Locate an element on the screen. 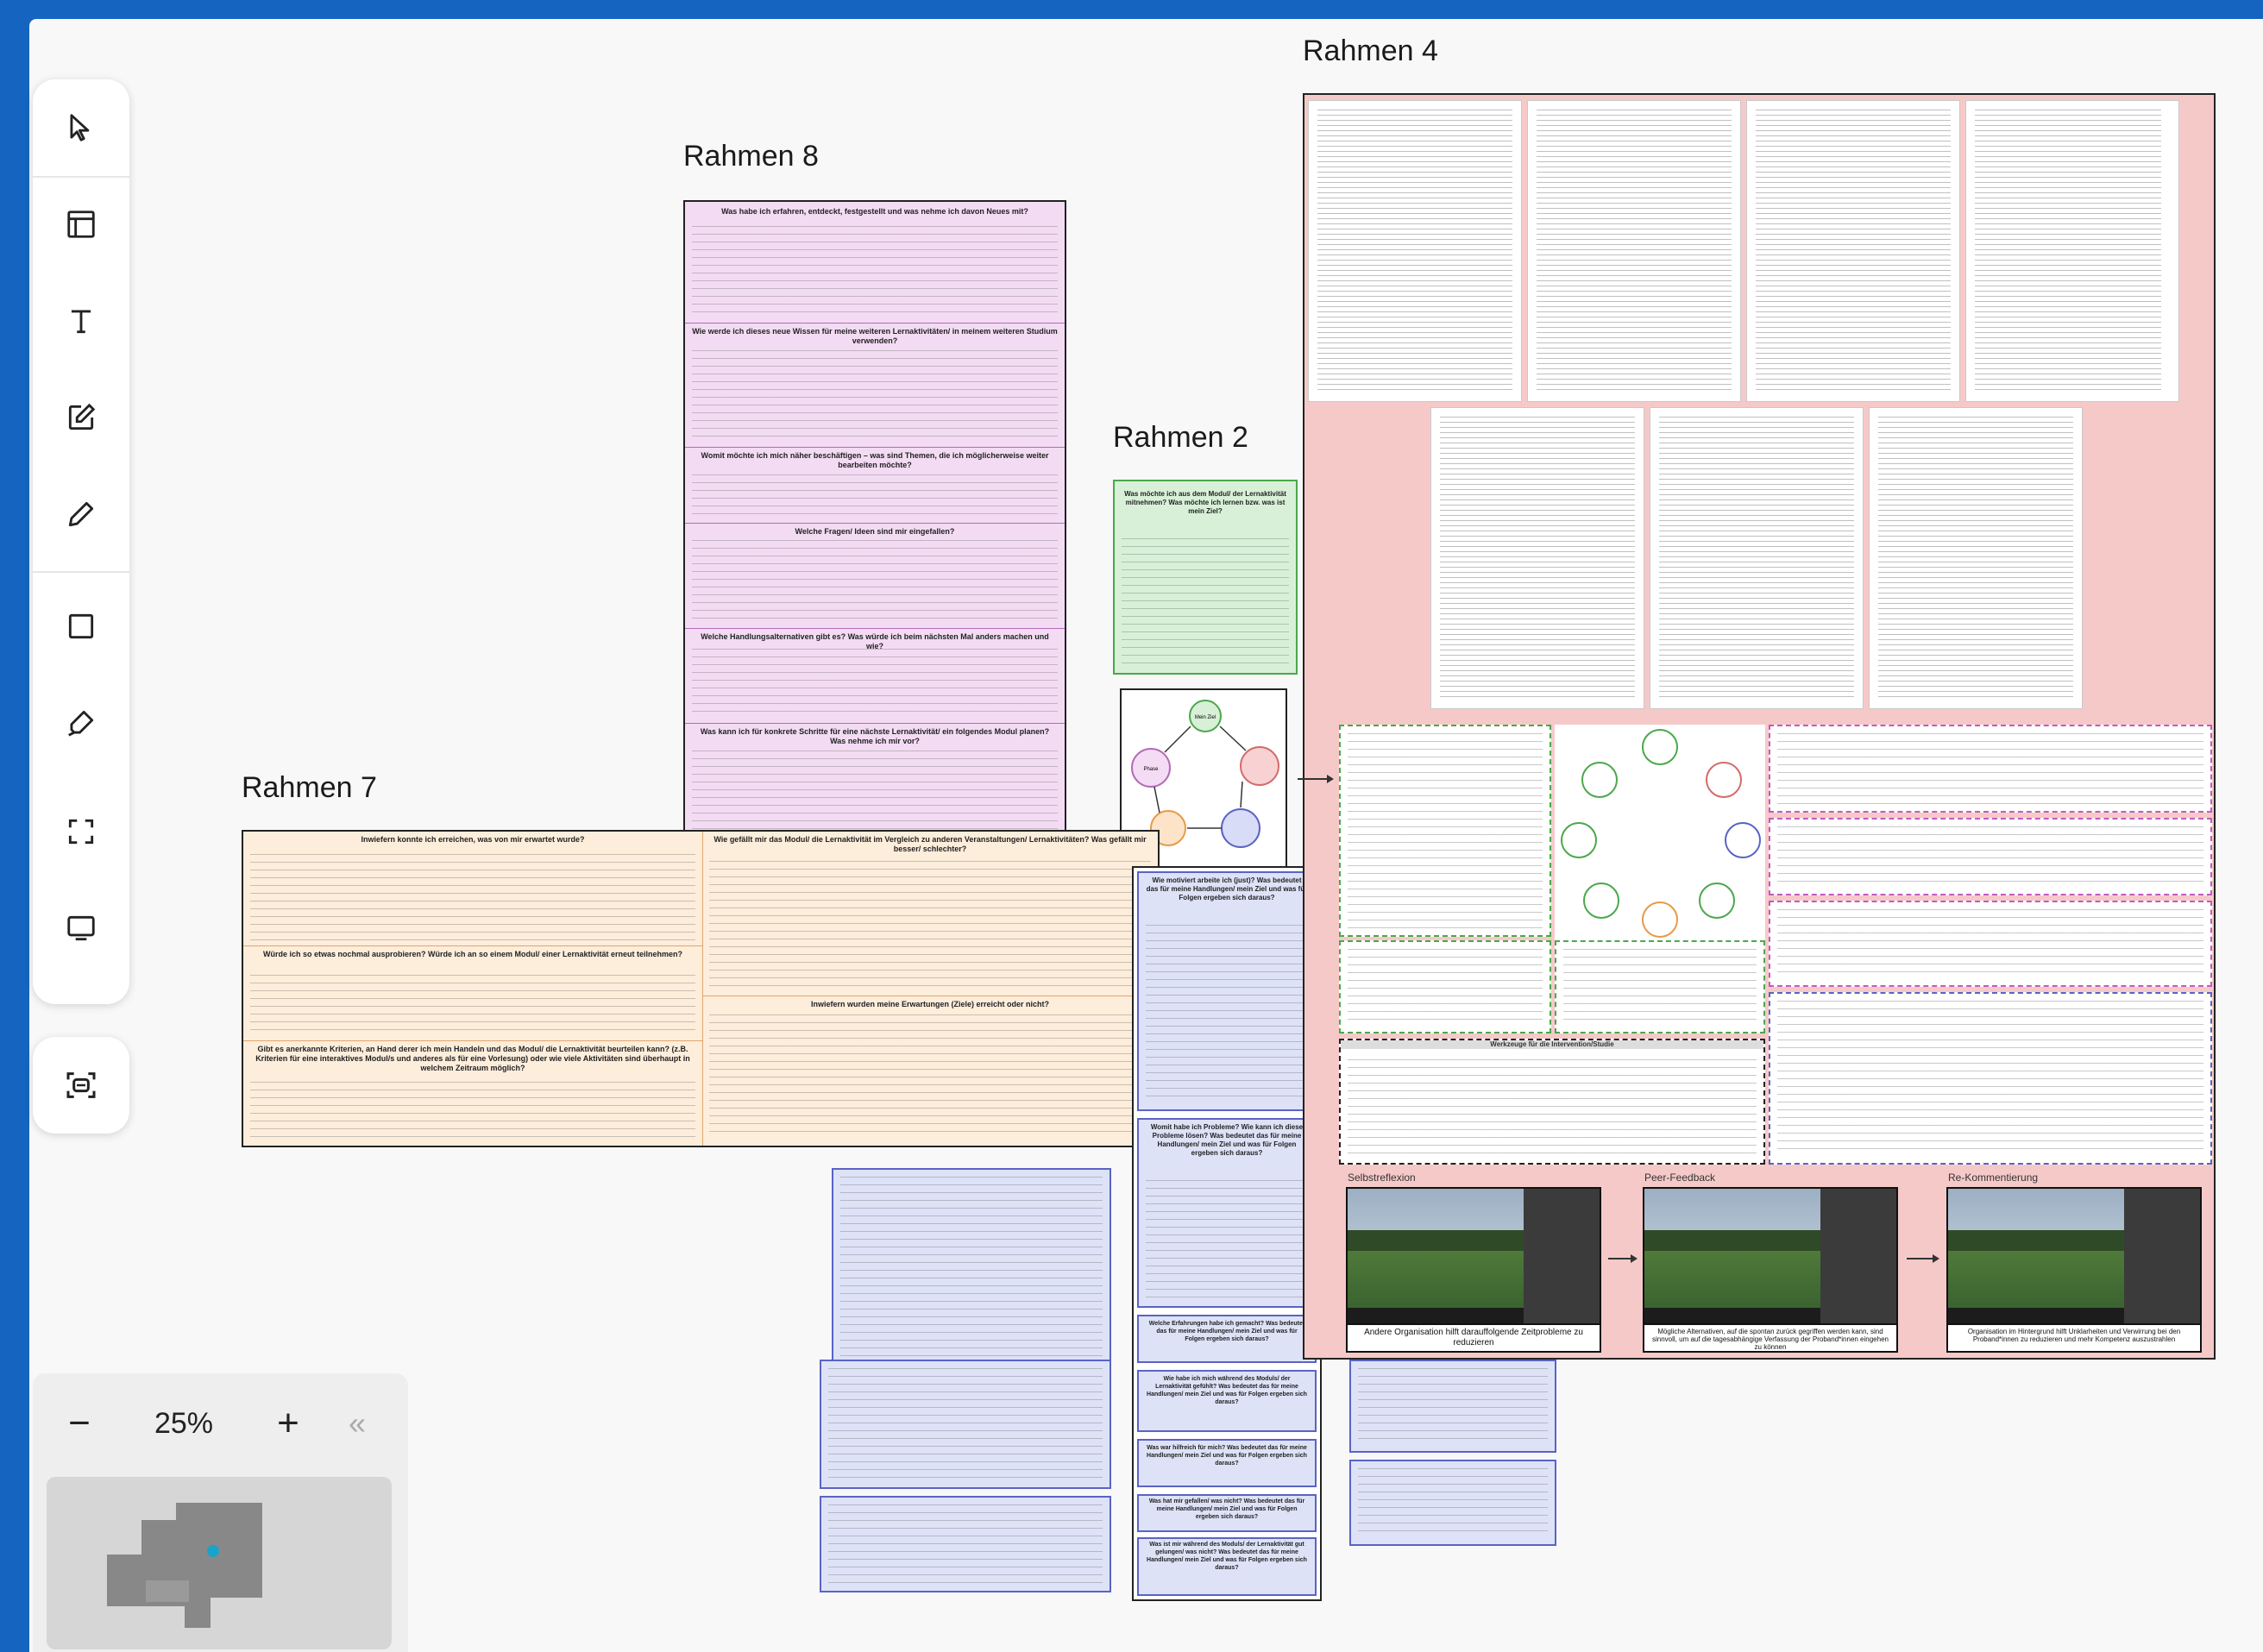 Image resolution: width=2263 pixels, height=1652 pixels. collapse-minimap-button: « is located at coordinates (357, 1423).